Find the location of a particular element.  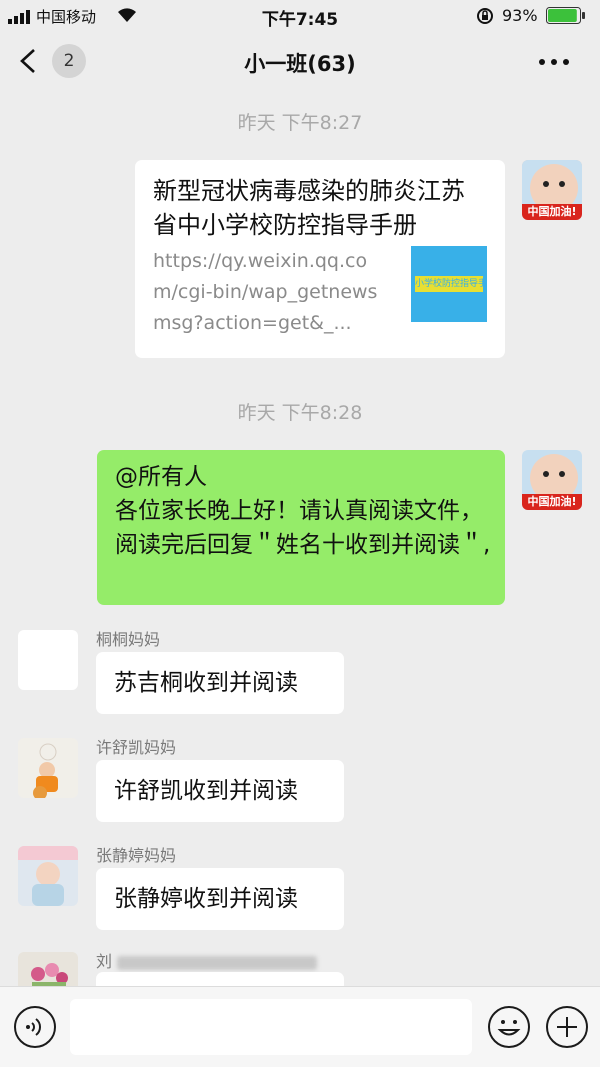

battery-percent: 93% is located at coordinates (520, 15).